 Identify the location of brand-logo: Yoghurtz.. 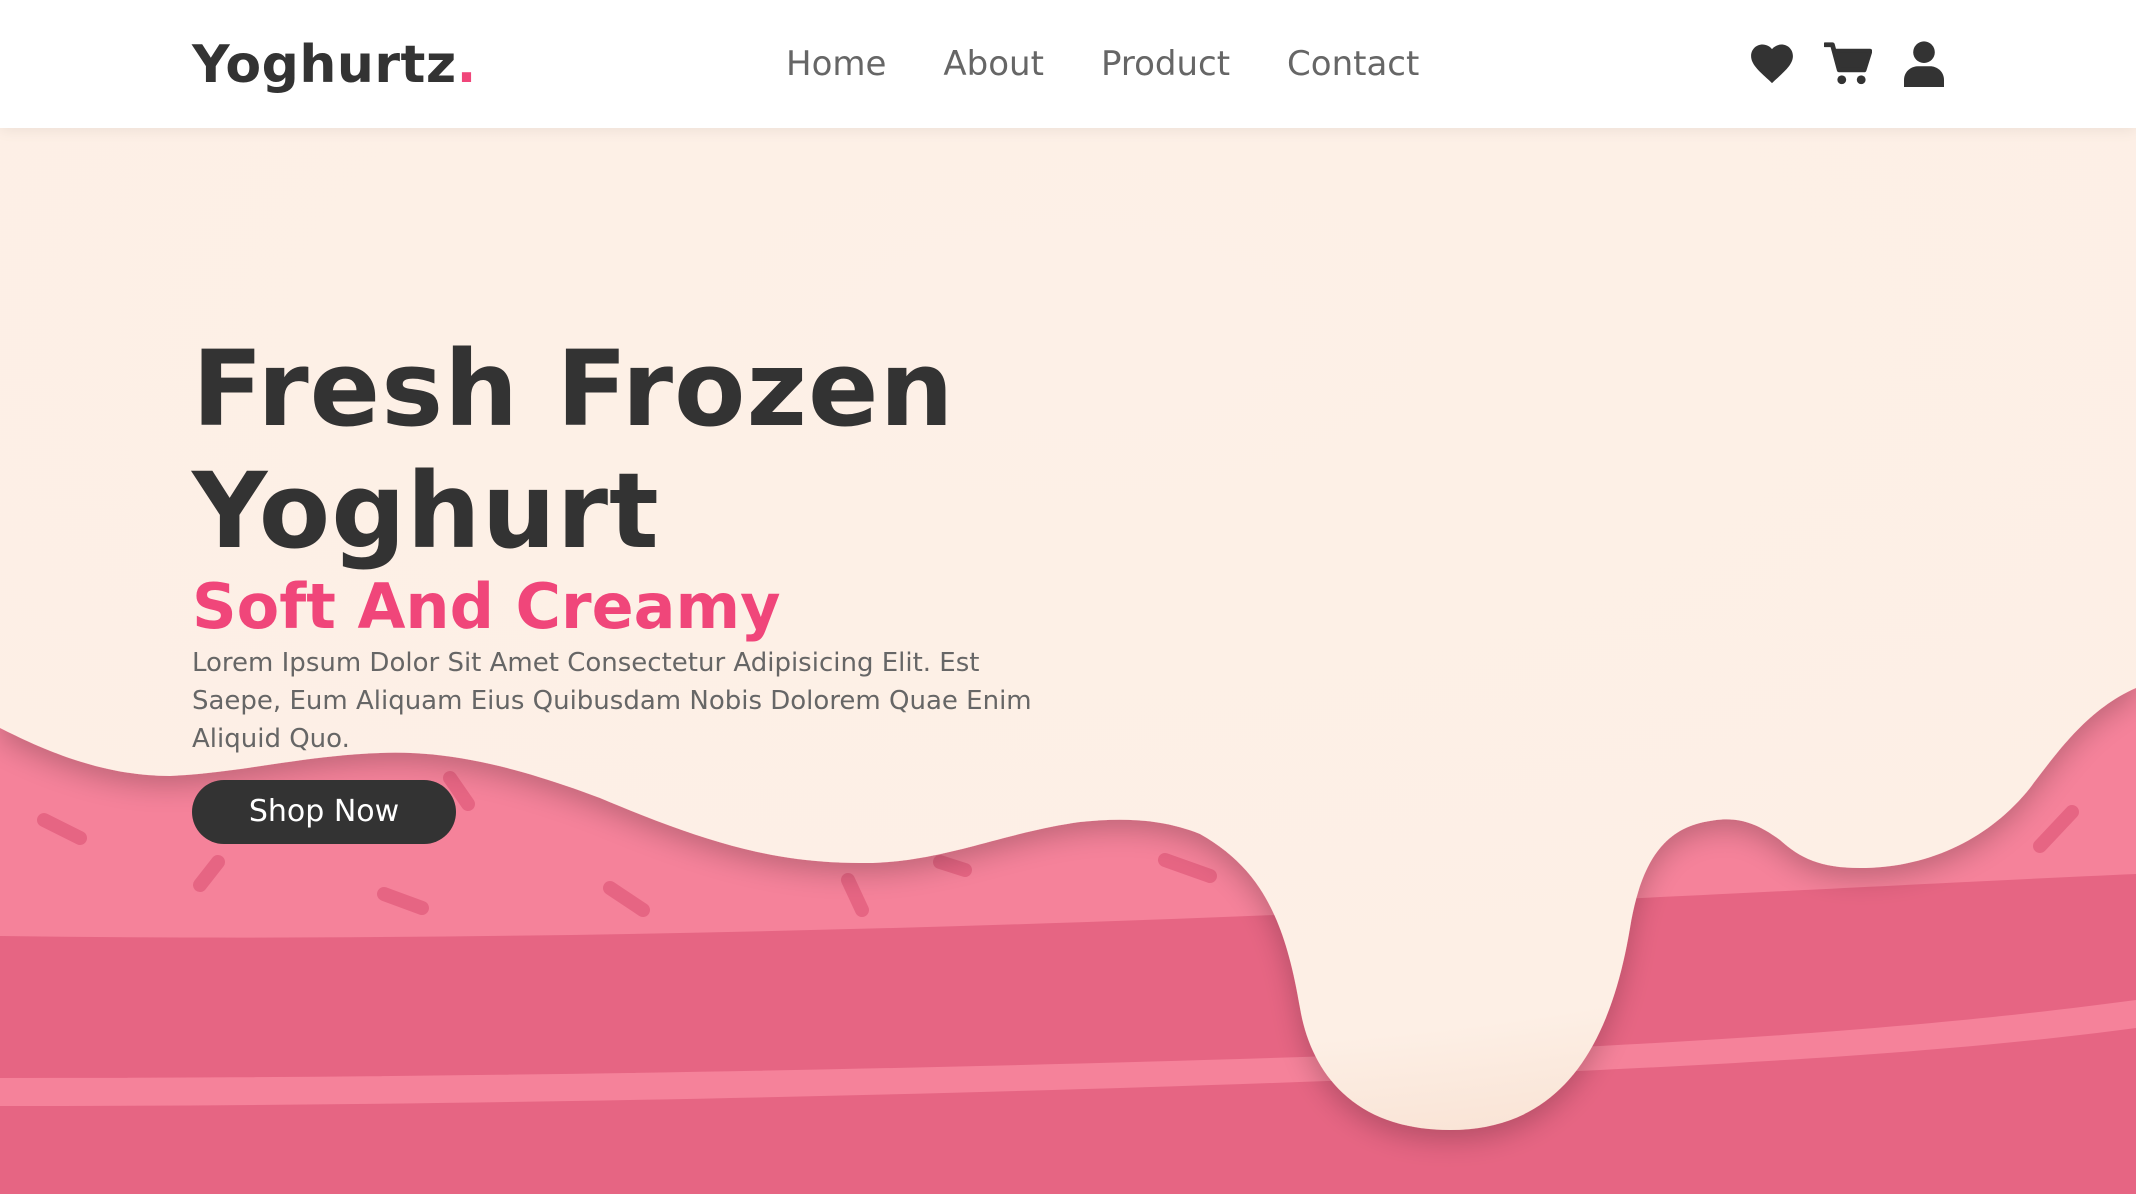
(334, 65).